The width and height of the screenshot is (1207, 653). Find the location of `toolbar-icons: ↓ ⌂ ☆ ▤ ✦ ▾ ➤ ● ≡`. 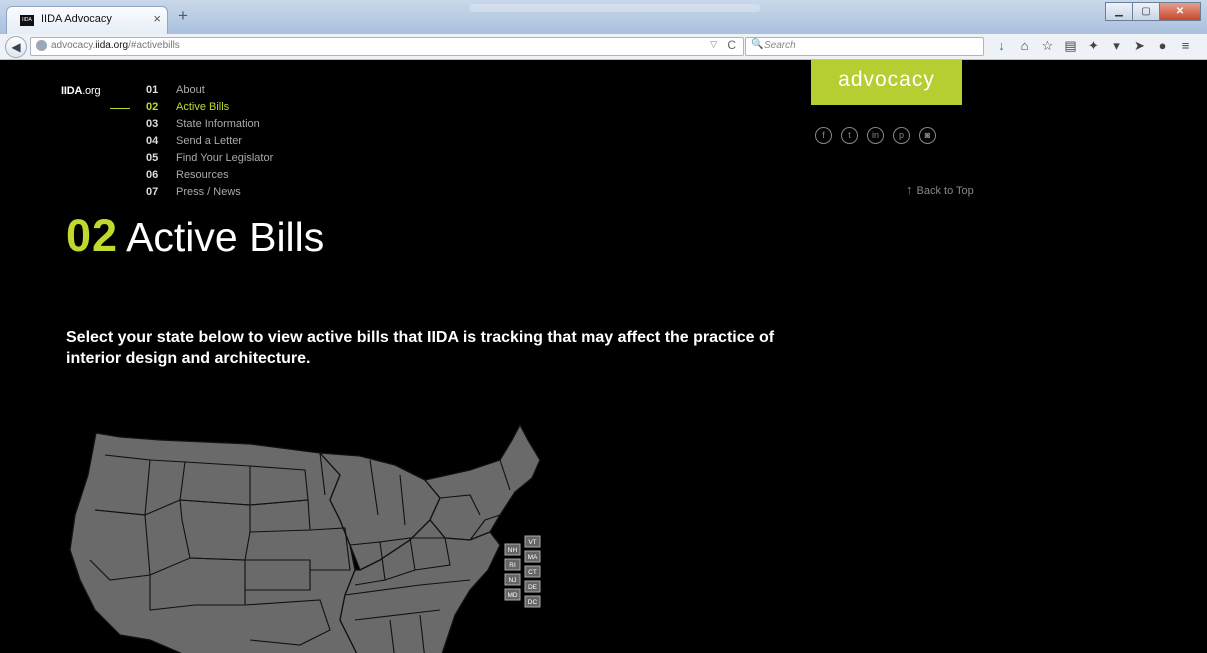

toolbar-icons: ↓ ⌂ ☆ ▤ ✦ ▾ ➤ ● ≡ is located at coordinates (1093, 46).